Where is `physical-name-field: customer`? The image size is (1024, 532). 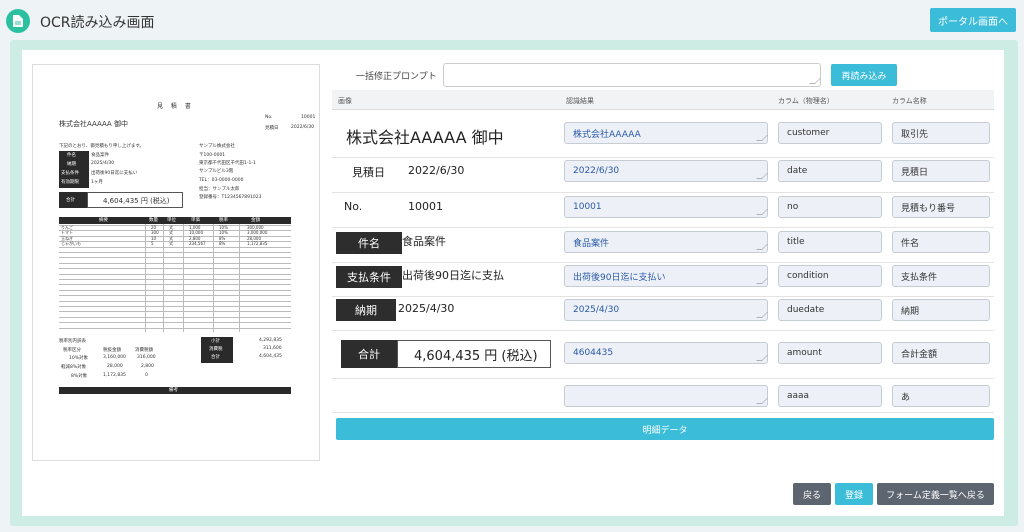 physical-name-field: customer is located at coordinates (830, 133).